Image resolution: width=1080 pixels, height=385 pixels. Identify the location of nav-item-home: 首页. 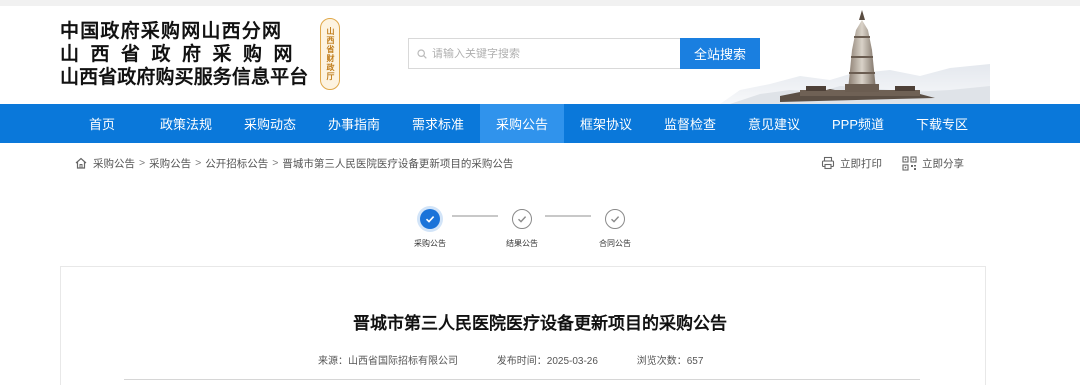
(102, 123).